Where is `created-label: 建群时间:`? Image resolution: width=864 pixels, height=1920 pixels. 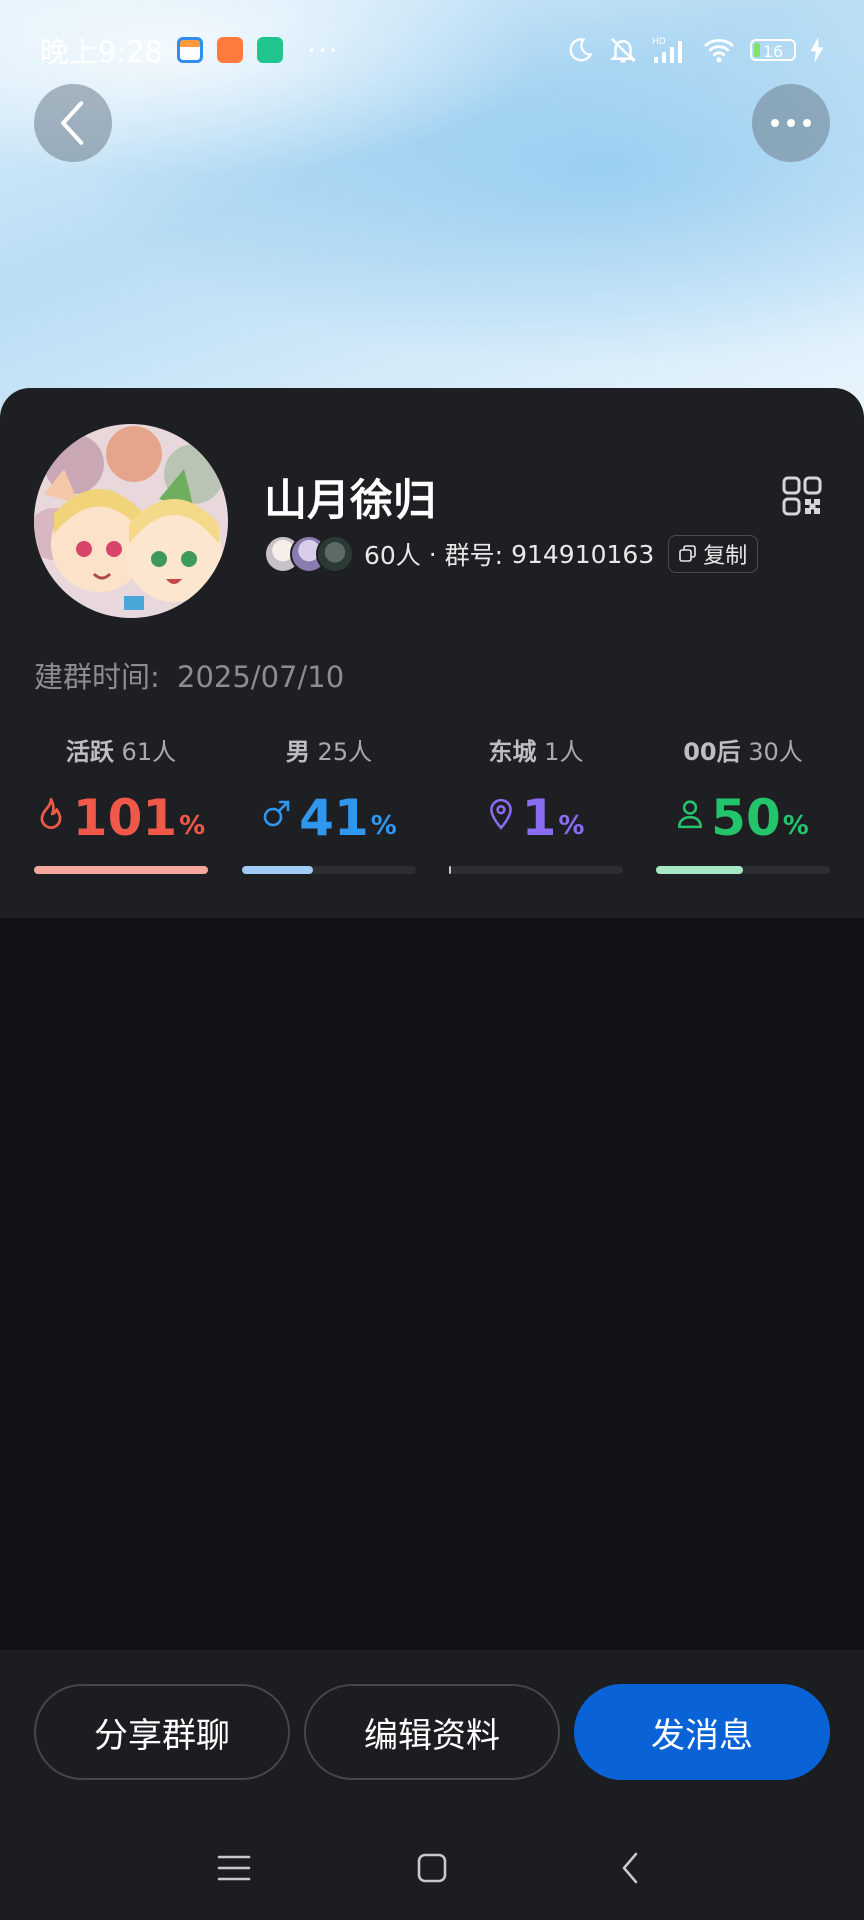 created-label: 建群时间: is located at coordinates (97, 677).